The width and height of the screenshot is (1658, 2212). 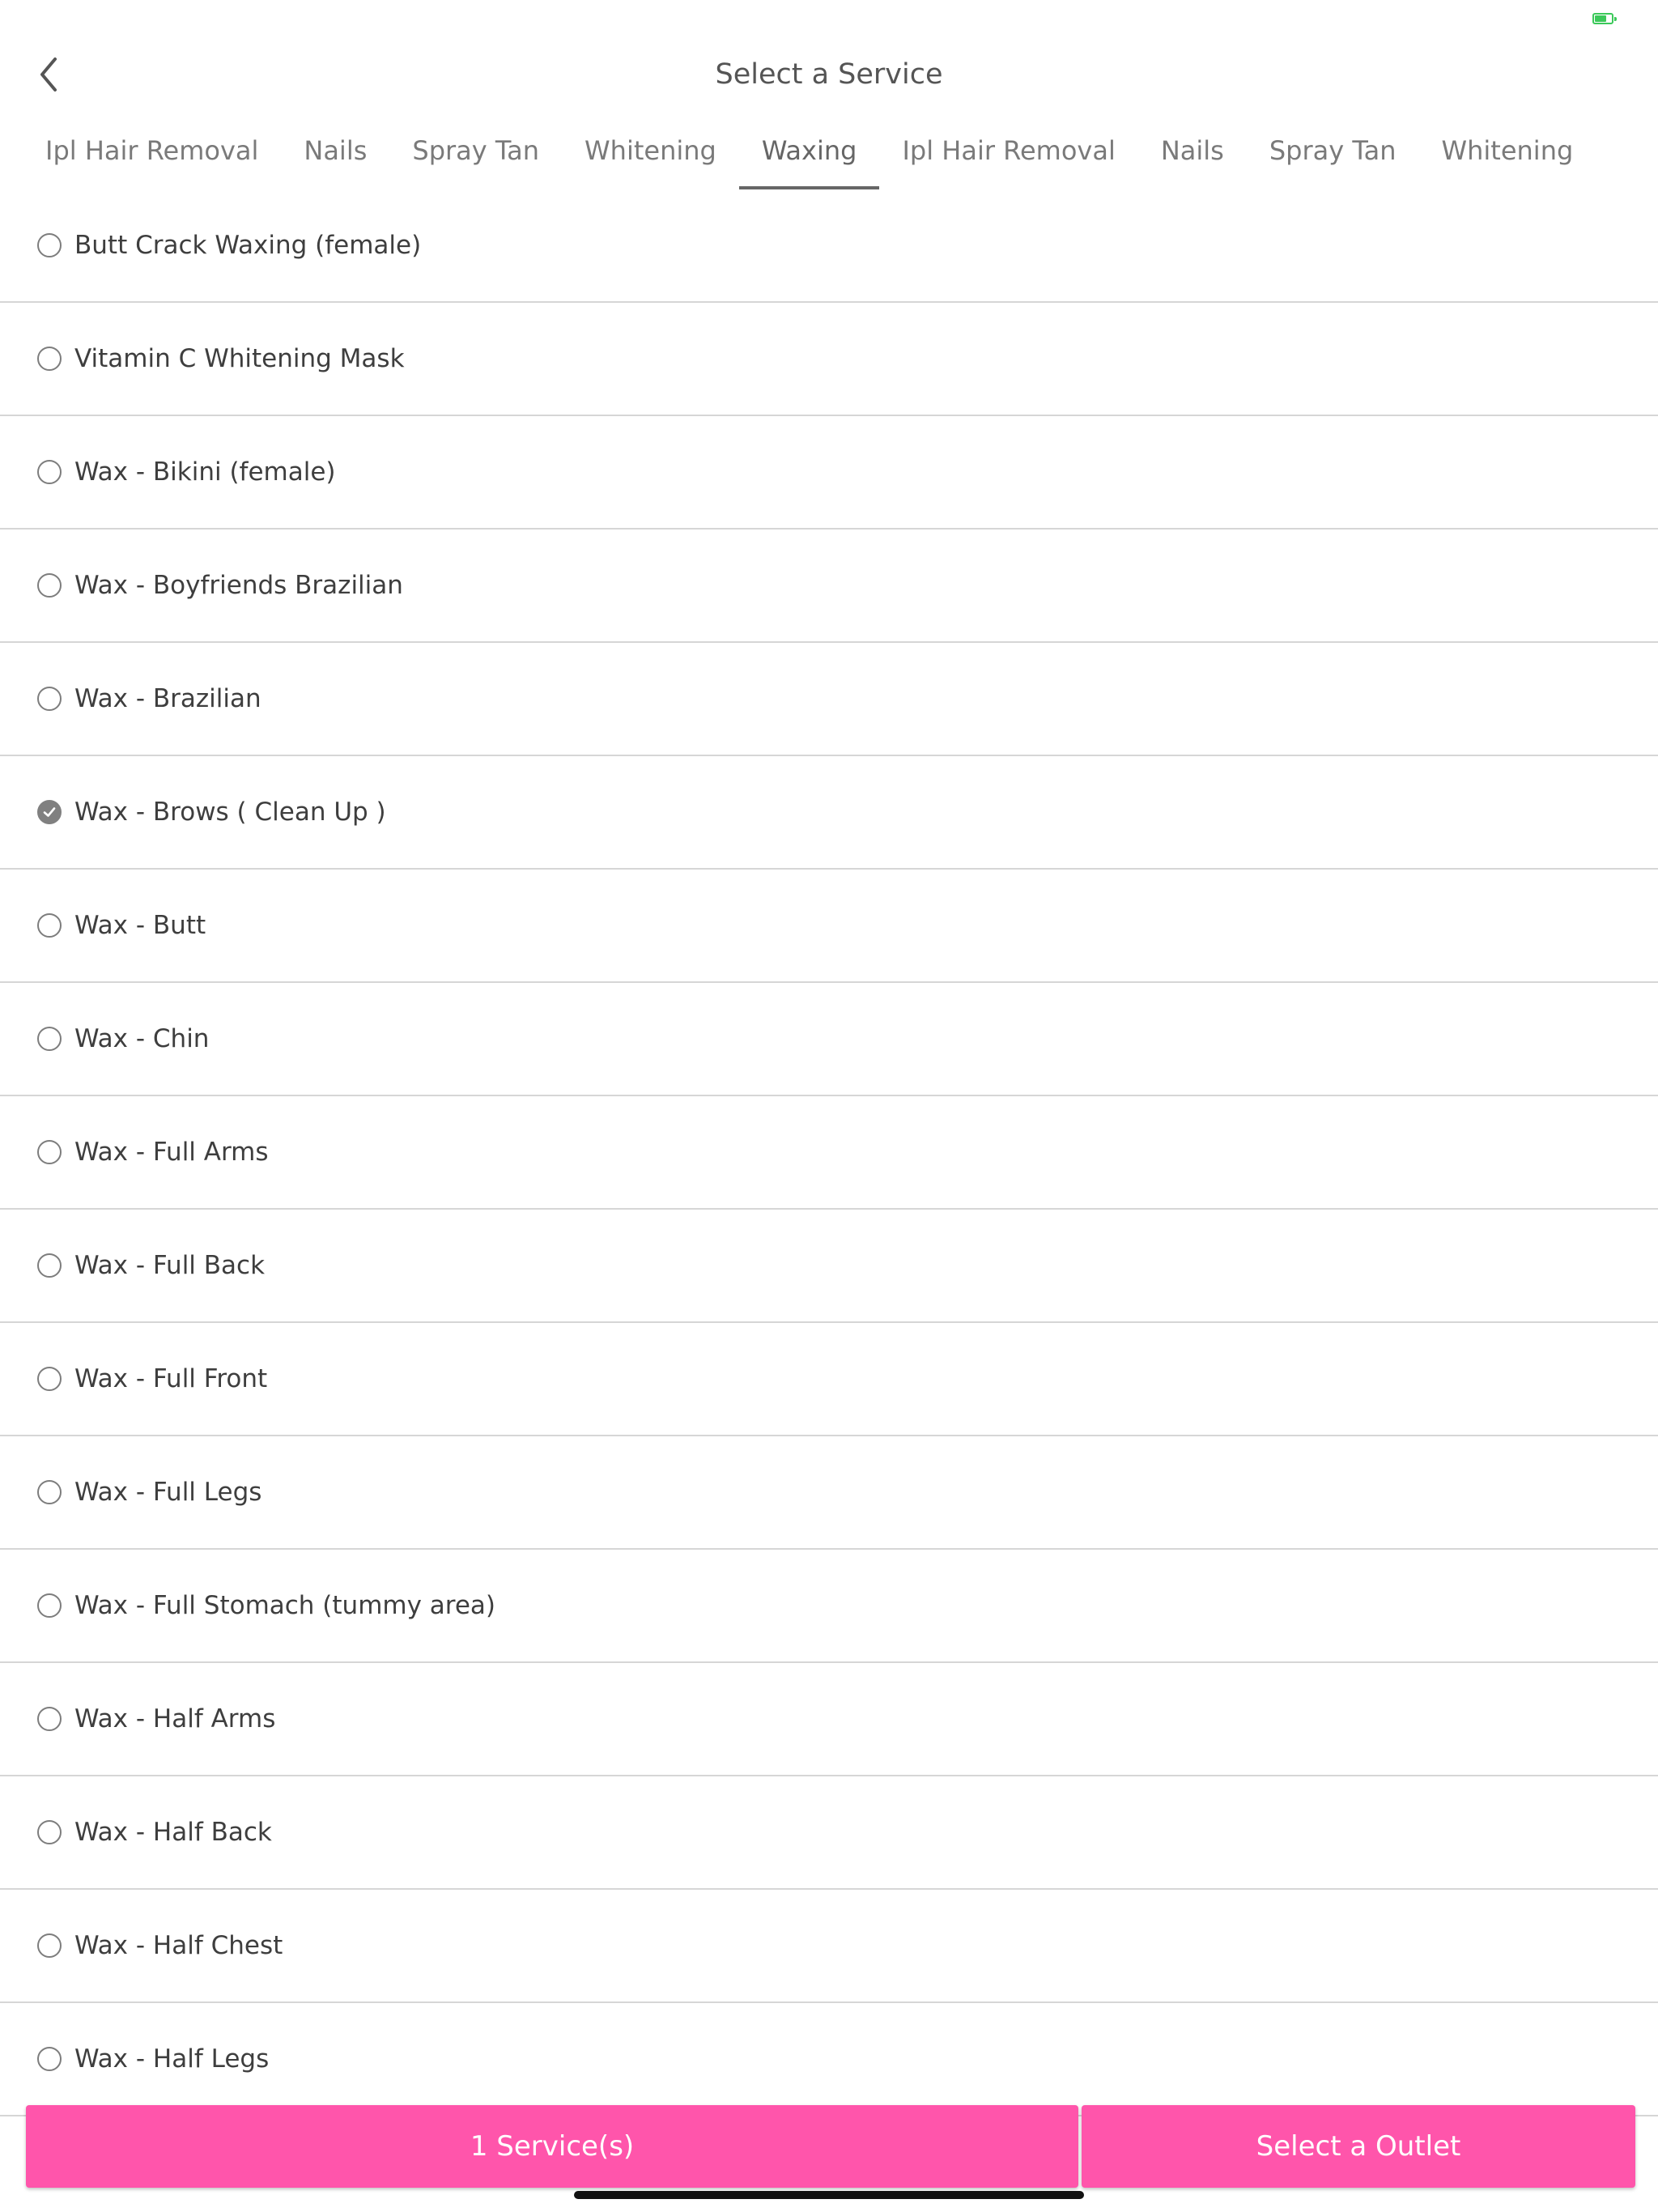 What do you see at coordinates (829, 699) in the screenshot?
I see `service-row: Wax - Brazilian` at bounding box center [829, 699].